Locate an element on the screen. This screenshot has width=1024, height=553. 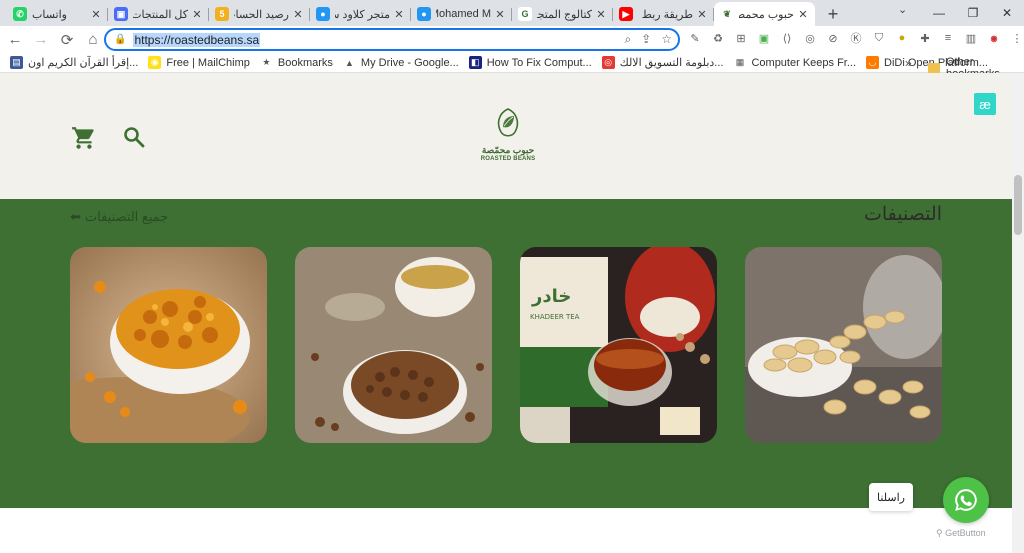
bookmark-label: Bookmarks is located at coordinates (305, 62).